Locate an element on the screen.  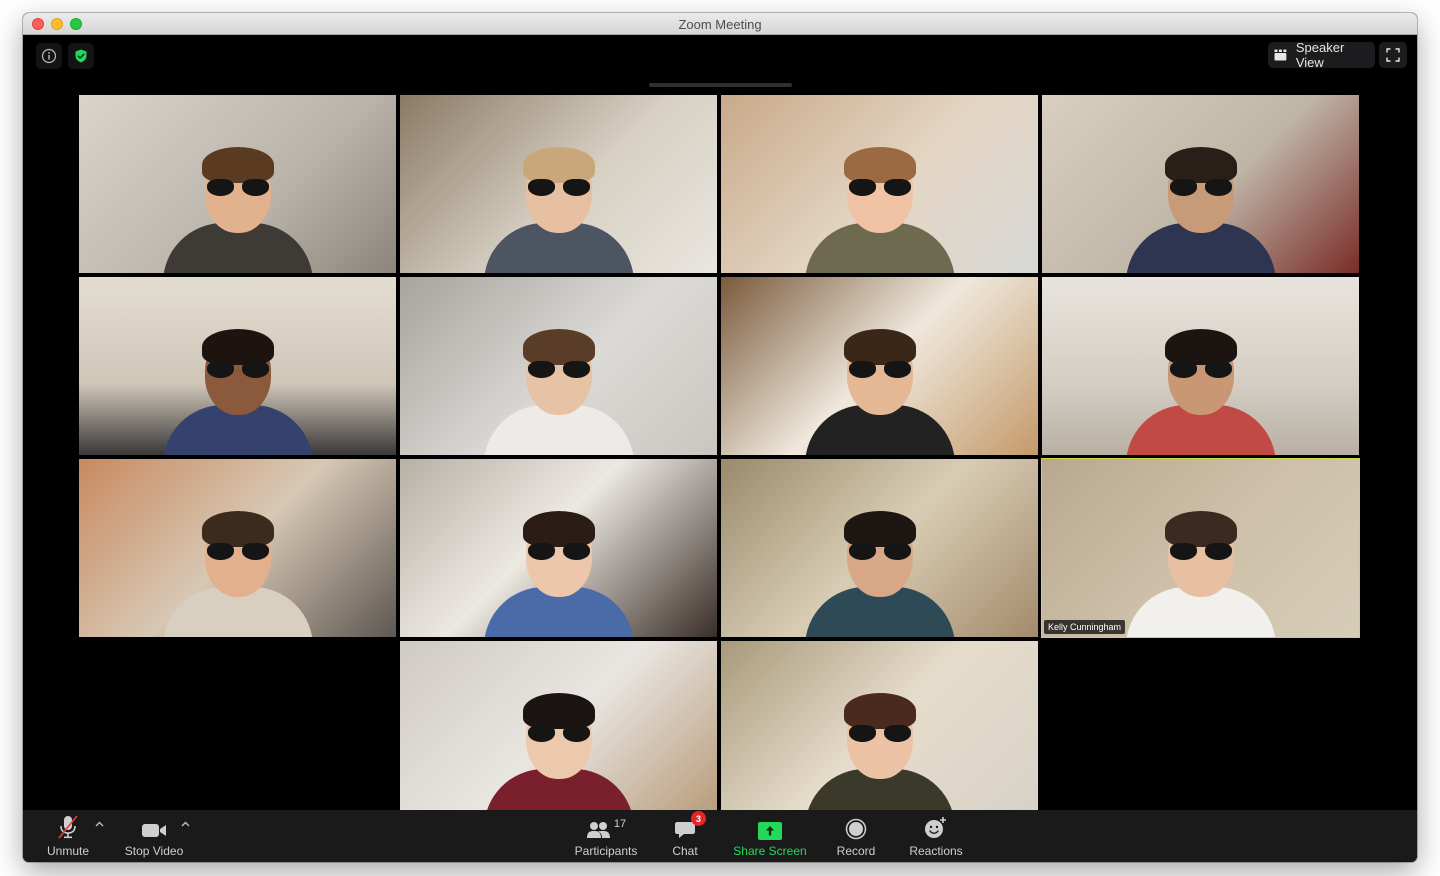
reactions-button: Reactions is located at coordinates (936, 836).